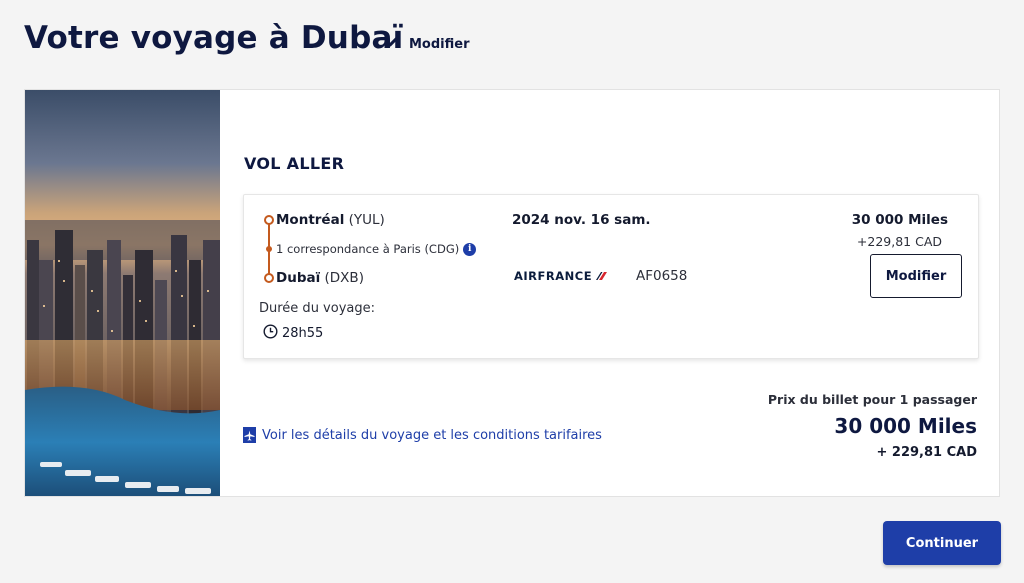 The image size is (1024, 583). What do you see at coordinates (872, 399) in the screenshot?
I see `price-label: Prix du billet pour 1 passager` at bounding box center [872, 399].